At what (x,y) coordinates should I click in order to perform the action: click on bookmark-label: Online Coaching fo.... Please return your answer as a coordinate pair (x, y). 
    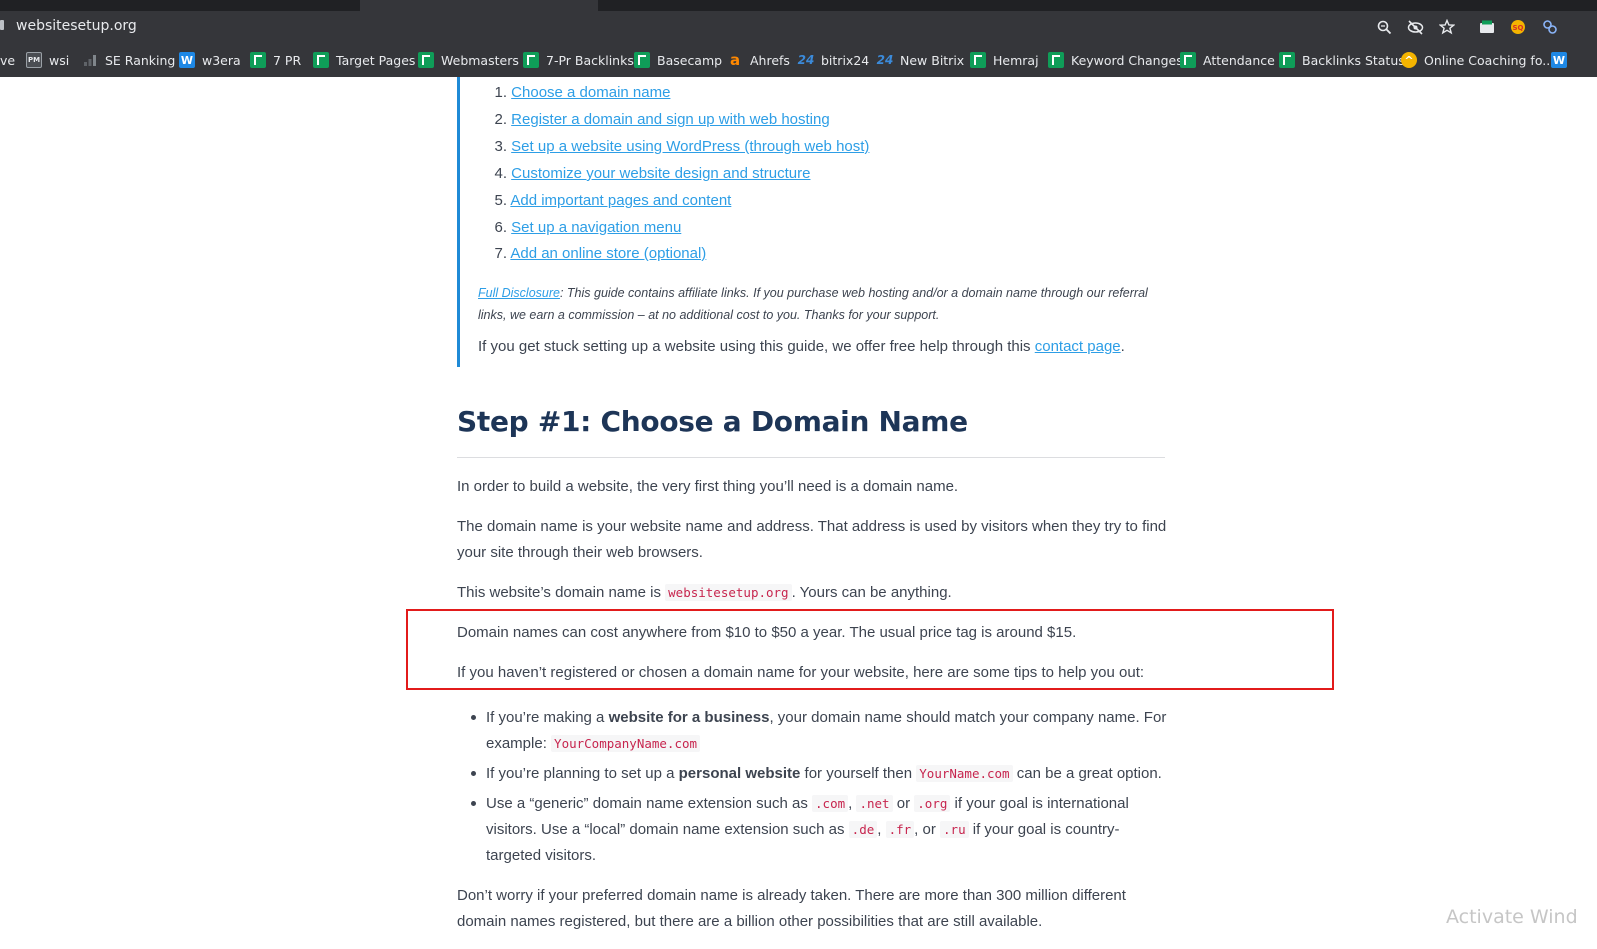
    Looking at the image, I should click on (1489, 60).